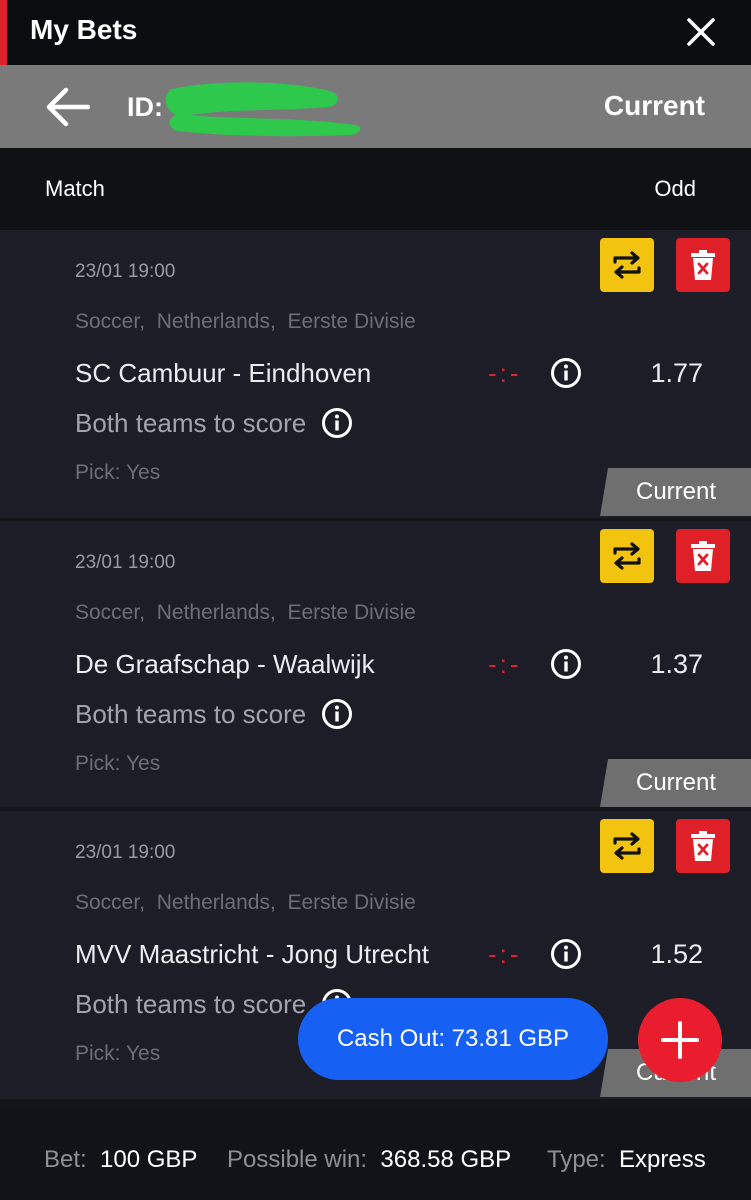 The image size is (751, 1200). I want to click on bet-teams: SC Cambuur - Eindhoven, so click(223, 373).